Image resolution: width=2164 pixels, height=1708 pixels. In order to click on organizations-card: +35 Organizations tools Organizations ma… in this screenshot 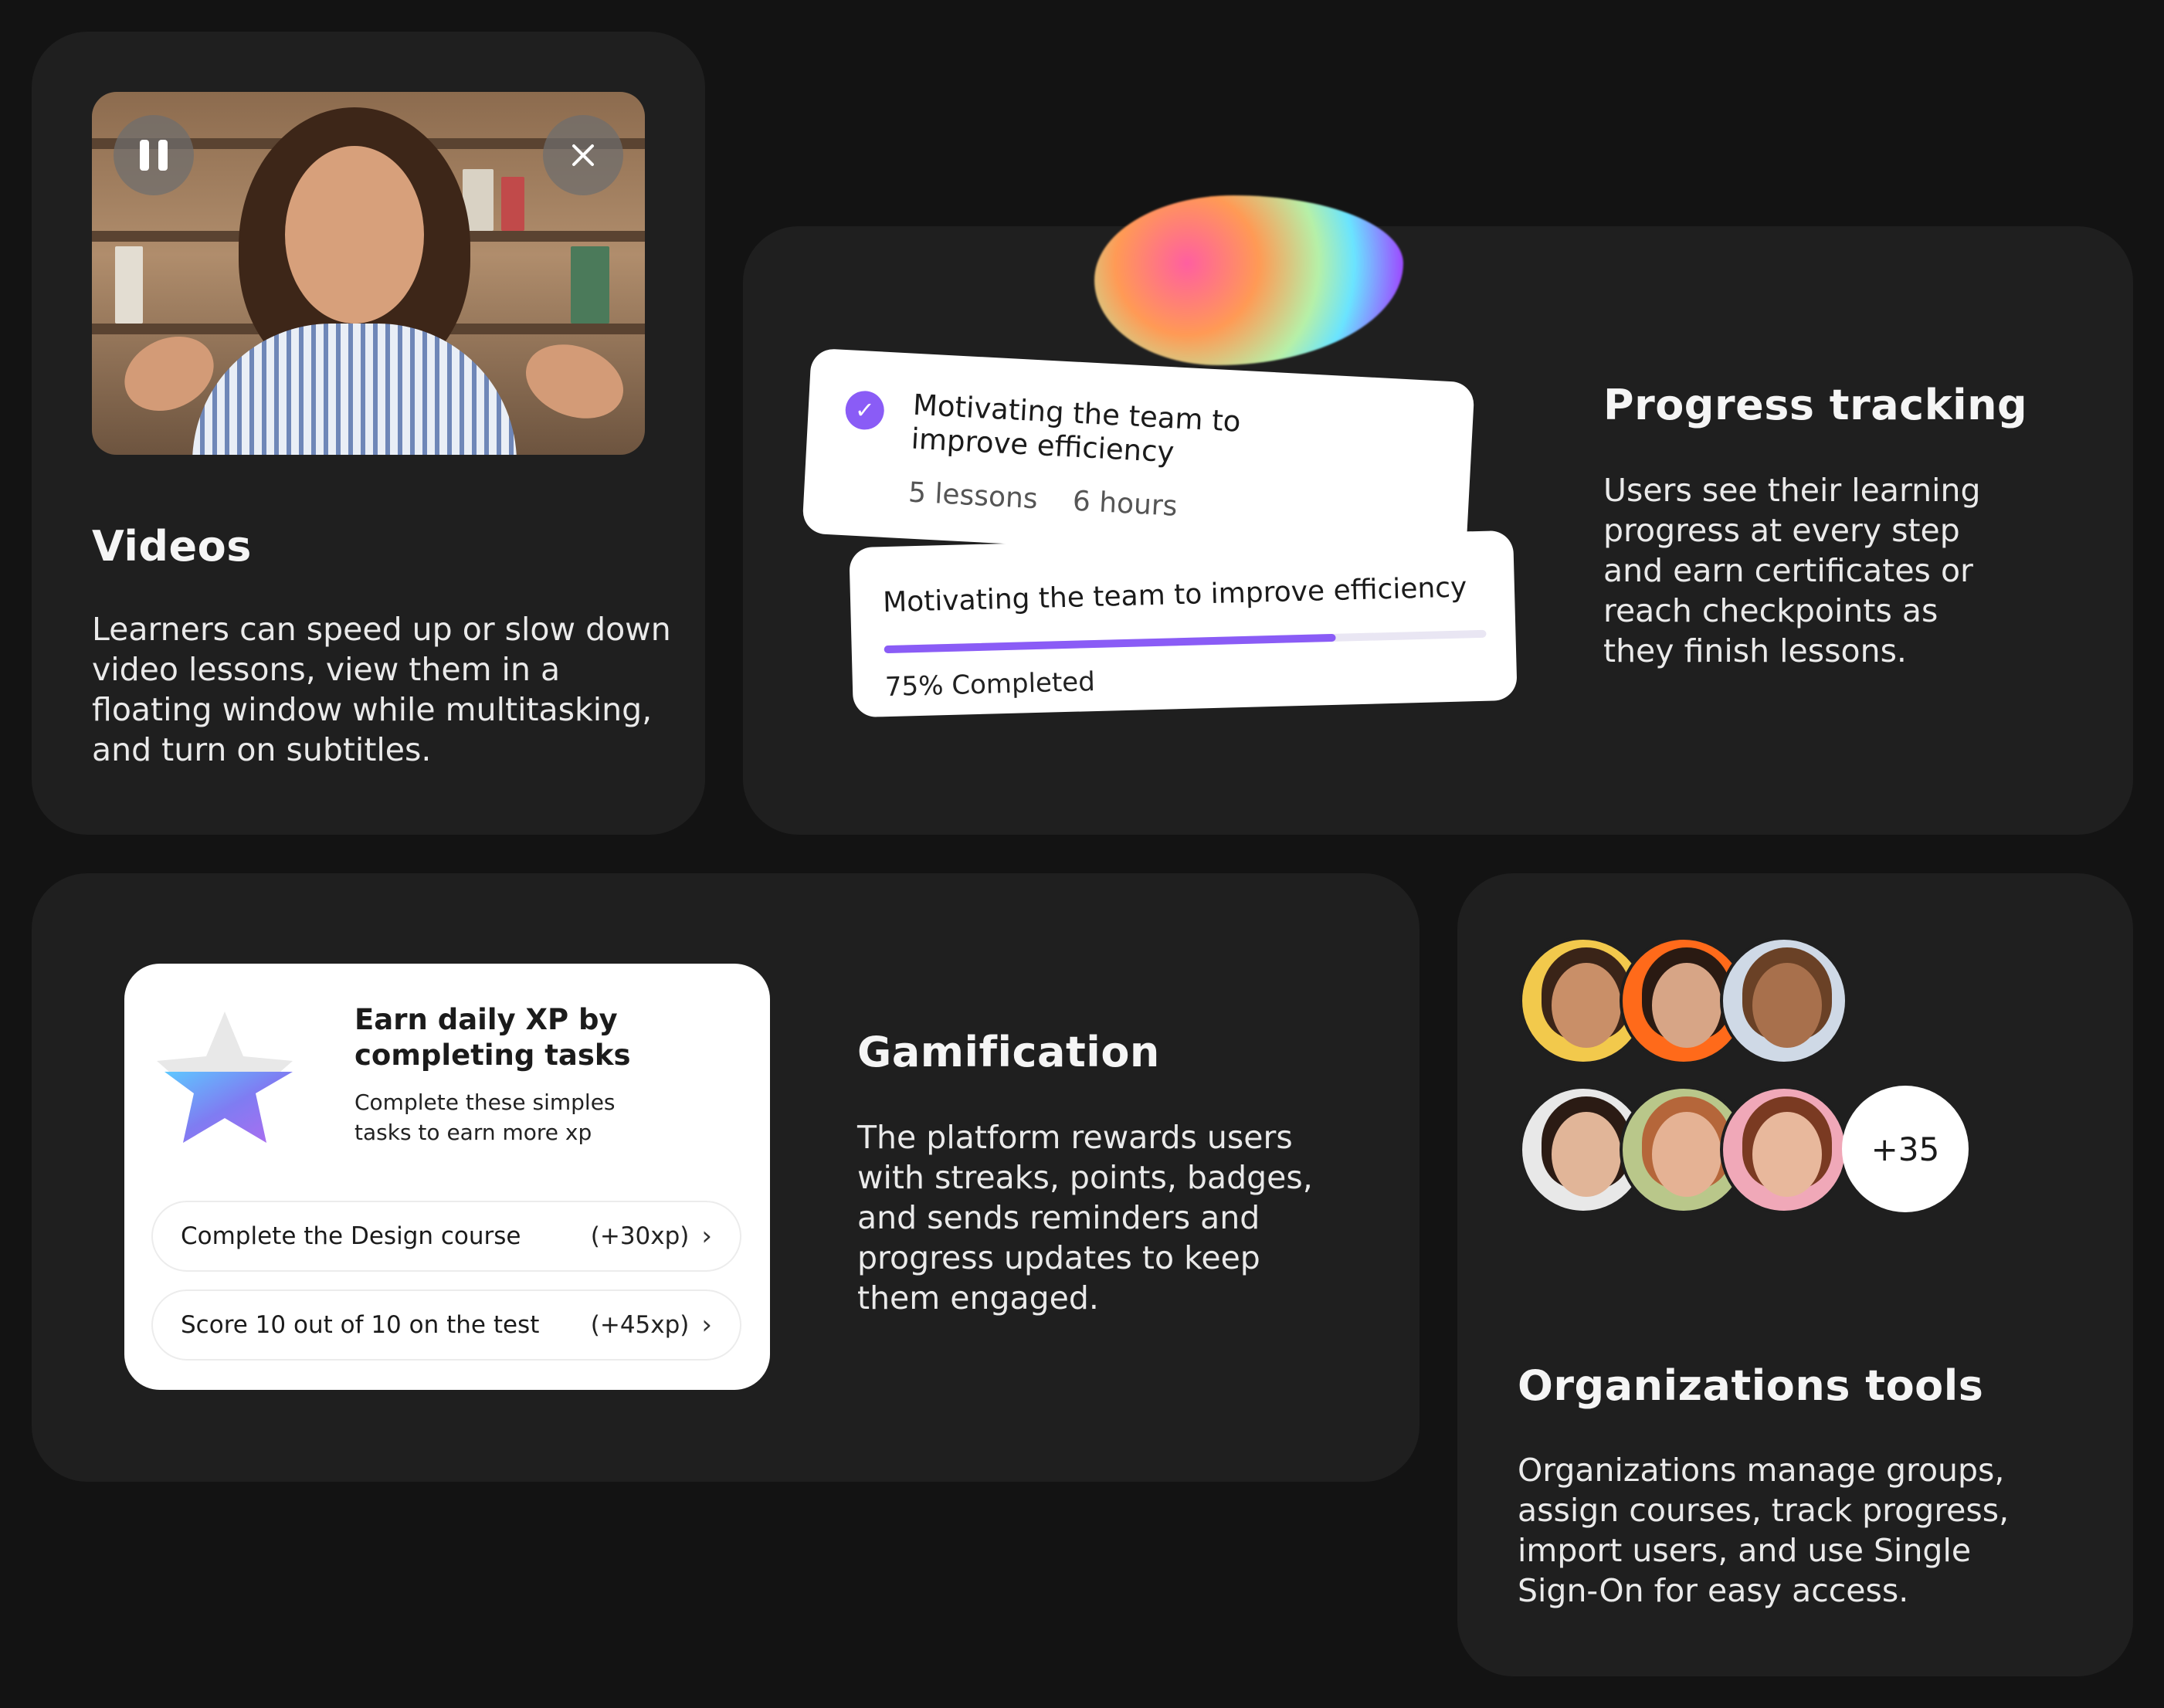, I will do `click(1795, 1275)`.